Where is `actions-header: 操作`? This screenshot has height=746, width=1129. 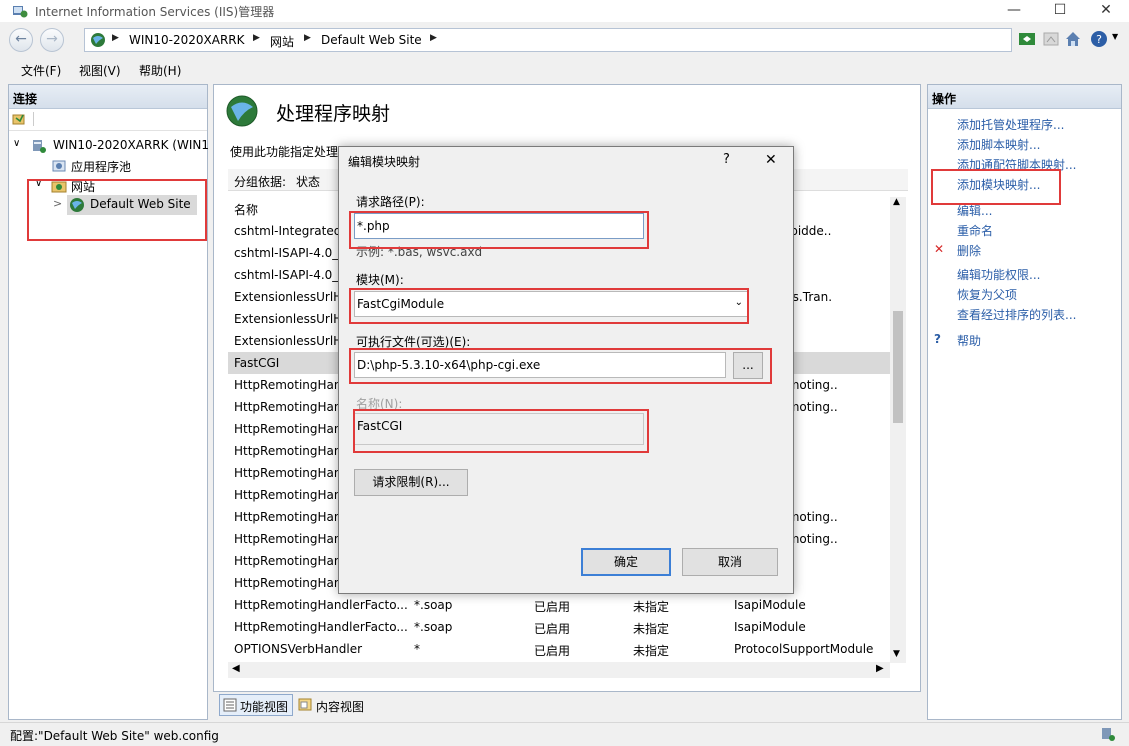
actions-header: 操作 is located at coordinates (1024, 97).